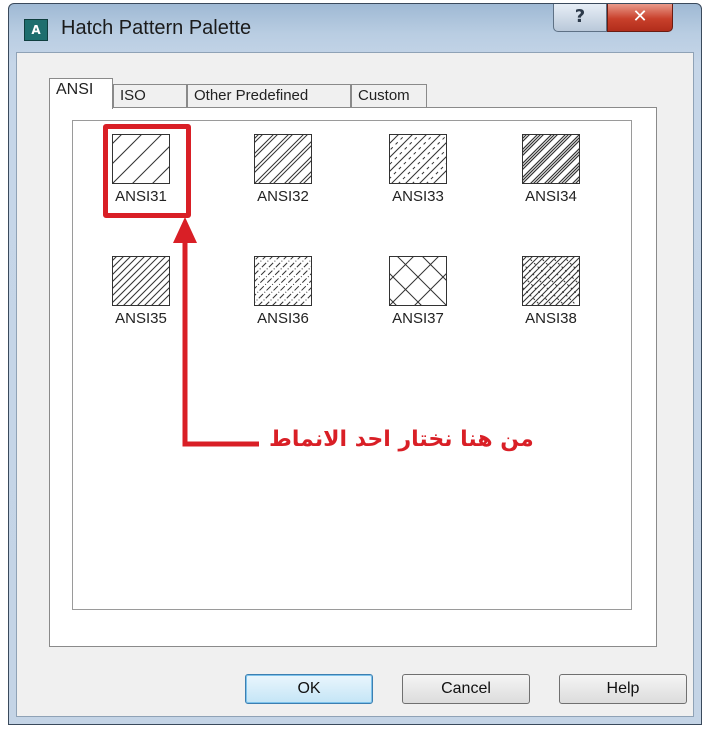 Image resolution: width=708 pixels, height=729 pixels. Describe the element at coordinates (150, 96) in the screenshot. I see `tab-iso: ISO` at that location.